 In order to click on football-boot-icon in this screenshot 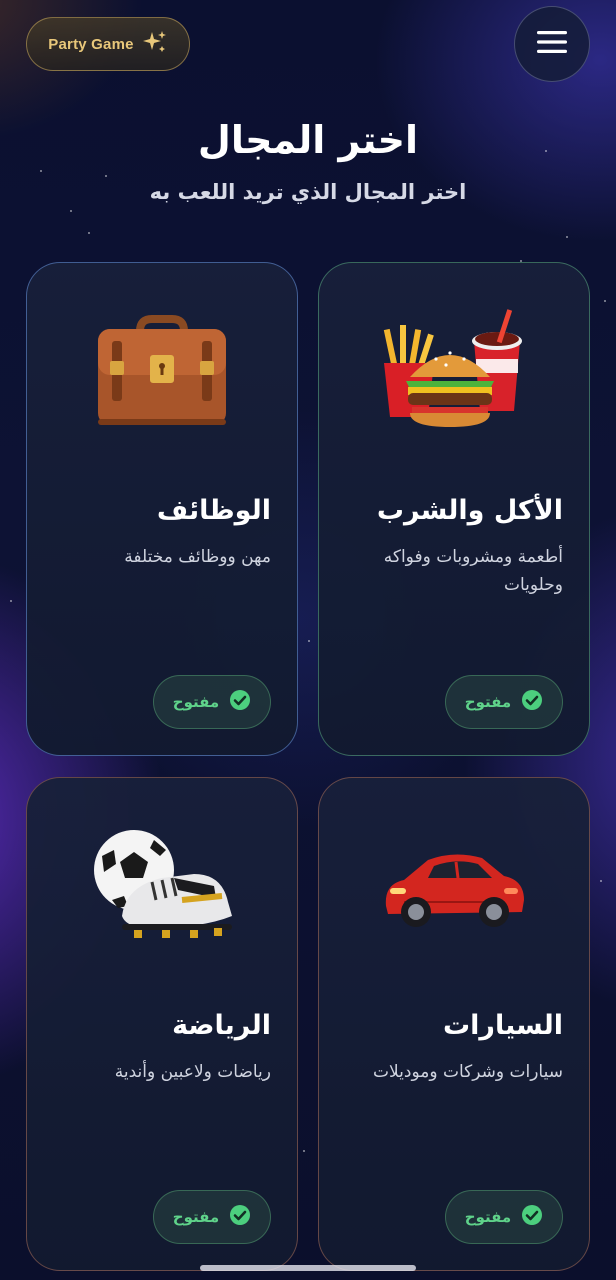, I will do `click(162, 881)`.